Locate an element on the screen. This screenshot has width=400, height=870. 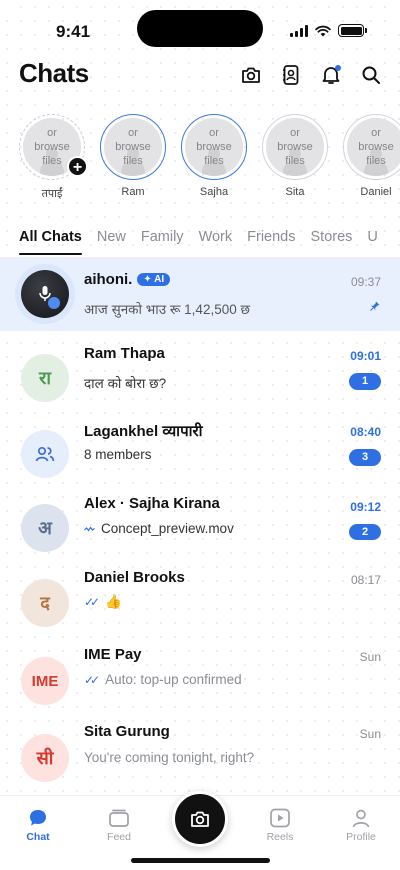
nav-reels: Reels is located at coordinates (280, 825).